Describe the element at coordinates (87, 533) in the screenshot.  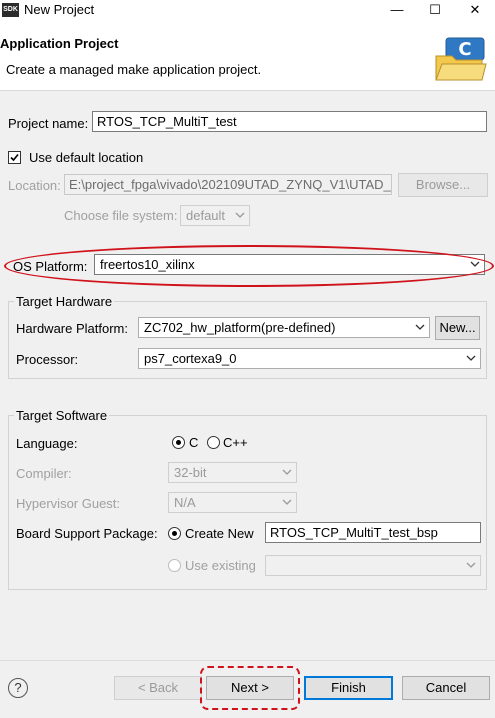
I see `bsp-label: Board Support Package:` at that location.